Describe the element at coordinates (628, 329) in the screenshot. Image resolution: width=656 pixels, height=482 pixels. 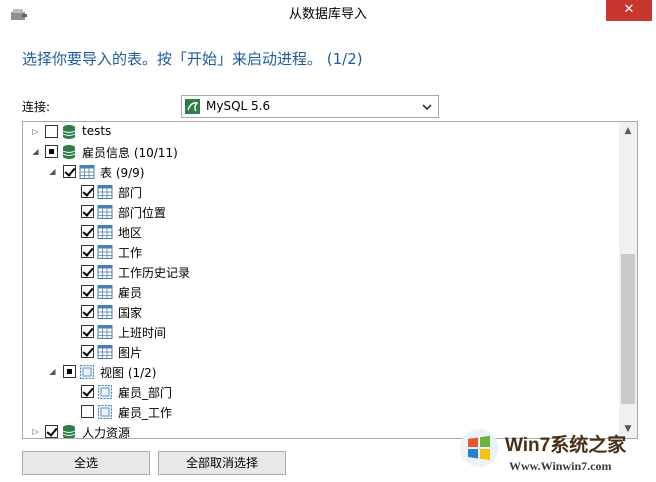
I see `scroll-thumb` at that location.